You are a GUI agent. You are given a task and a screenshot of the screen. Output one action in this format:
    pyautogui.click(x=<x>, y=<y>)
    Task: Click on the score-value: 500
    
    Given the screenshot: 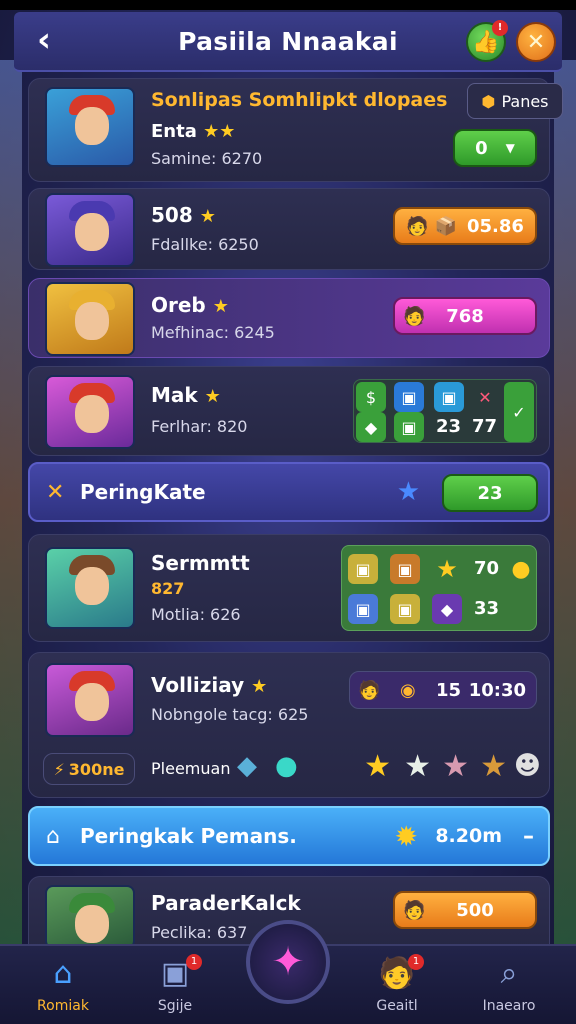 What is the action you would take?
    pyautogui.click(x=475, y=910)
    